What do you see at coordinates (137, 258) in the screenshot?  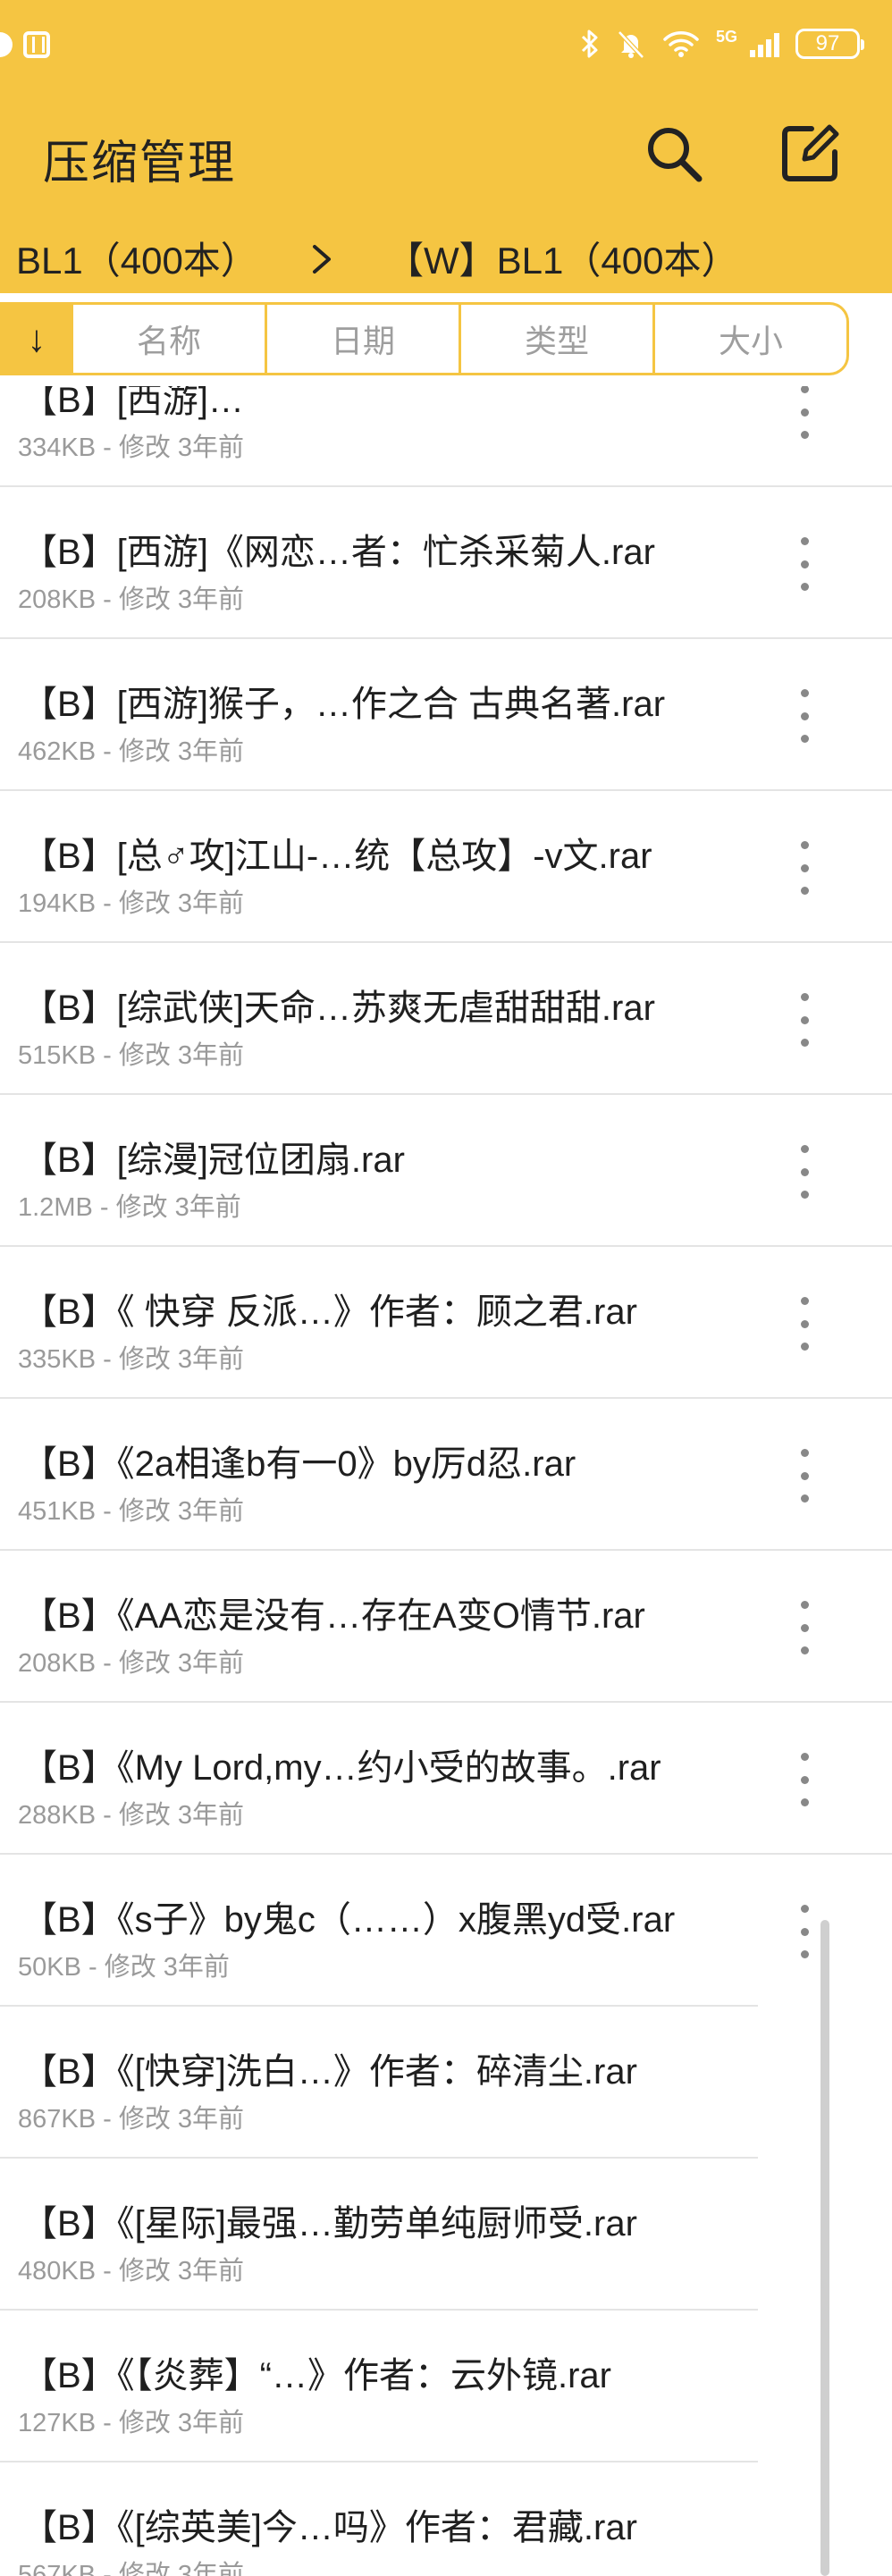 I see `breadcrumb-item-parent: BL1（400本）` at bounding box center [137, 258].